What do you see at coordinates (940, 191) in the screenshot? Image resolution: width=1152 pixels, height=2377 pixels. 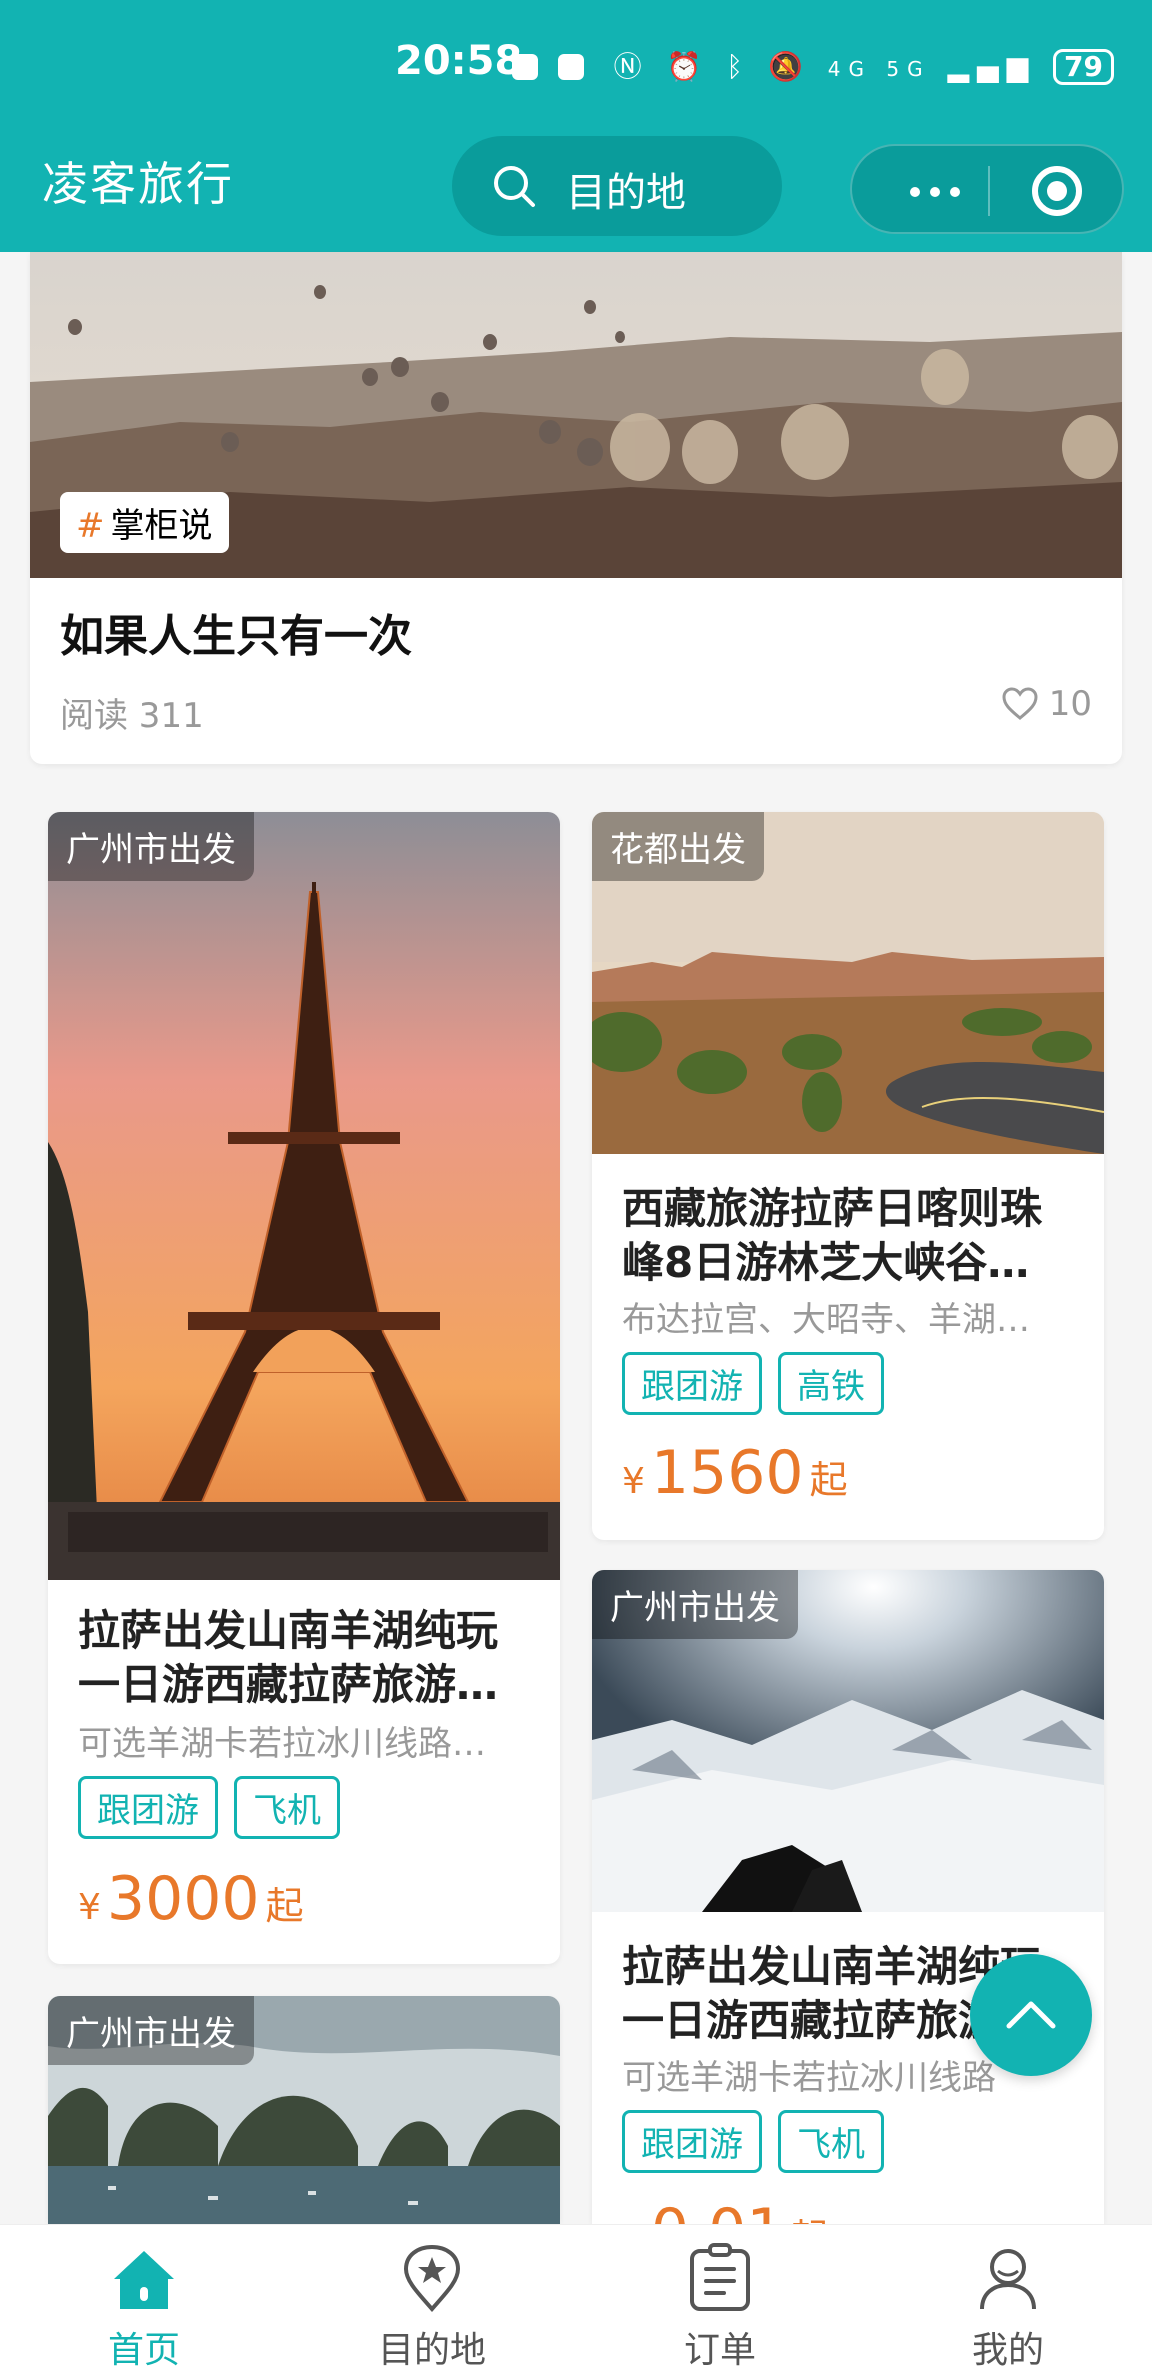 I see `more-menu-icon` at bounding box center [940, 191].